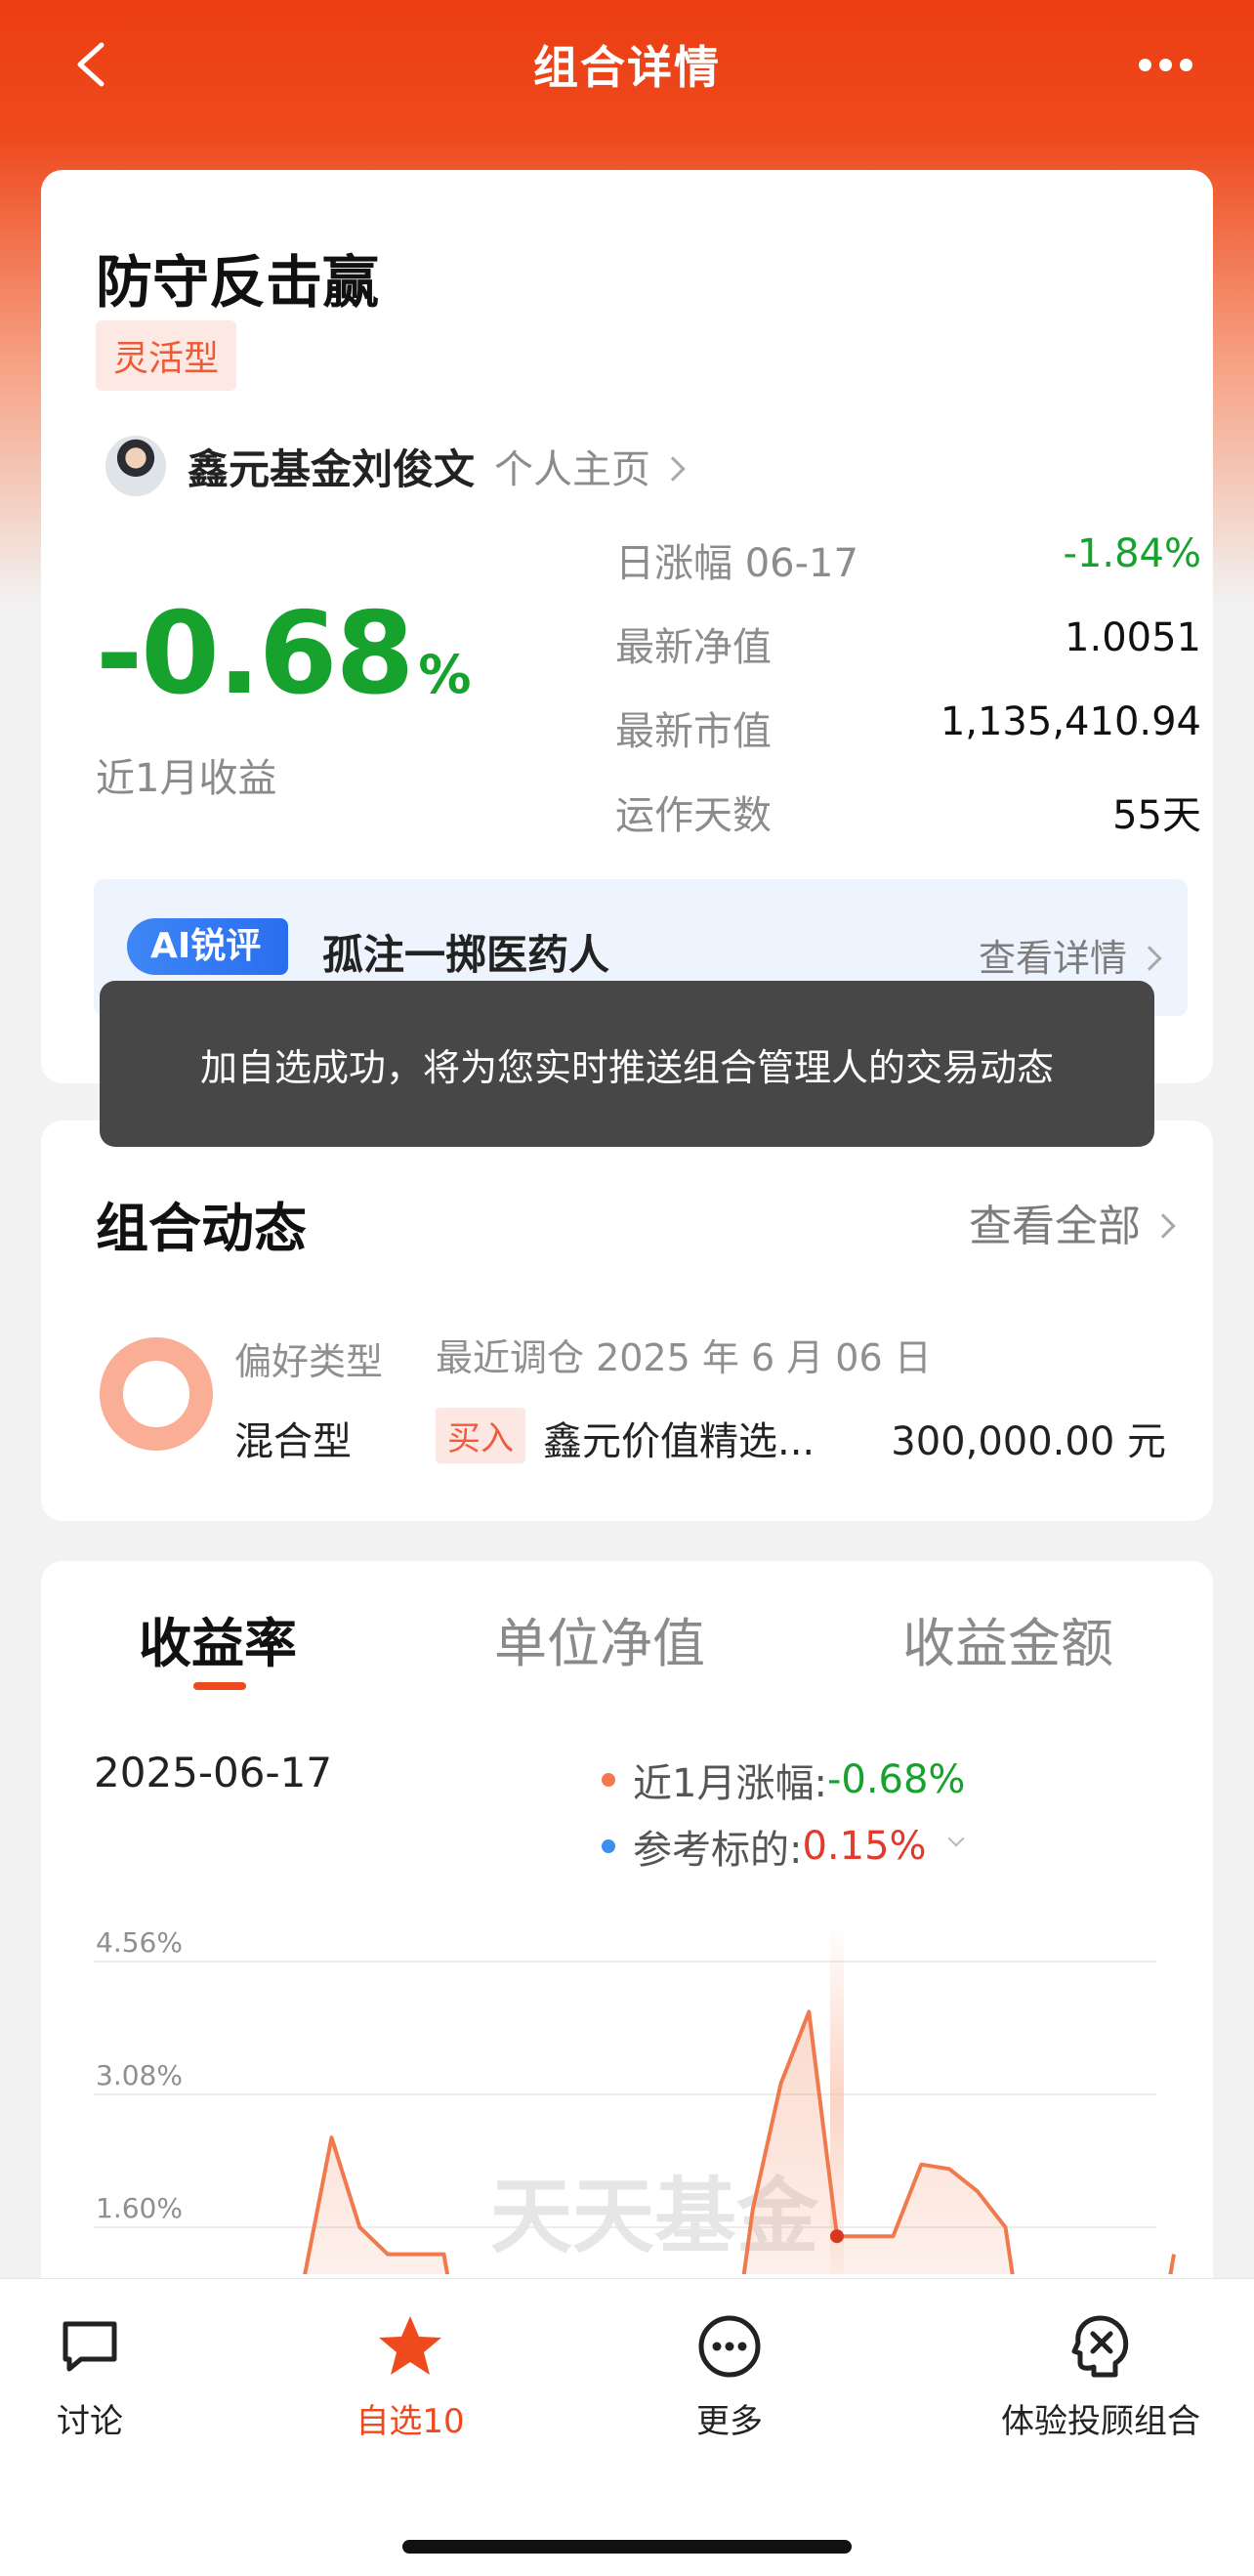  I want to click on tab-watchlist-label: 自选10, so click(410, 2421).